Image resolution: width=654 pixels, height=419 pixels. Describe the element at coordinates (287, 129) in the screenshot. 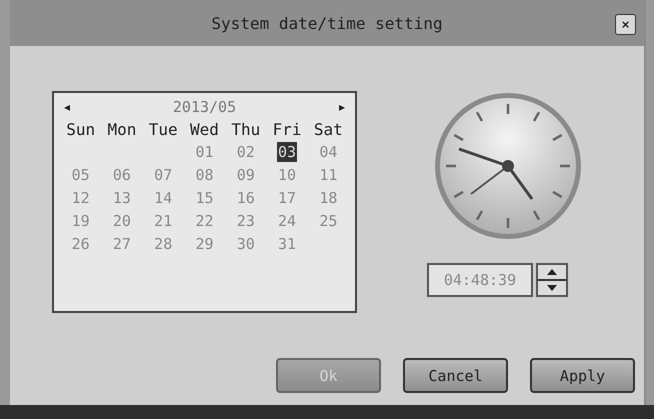

I see `weekday-label: Fri` at that location.